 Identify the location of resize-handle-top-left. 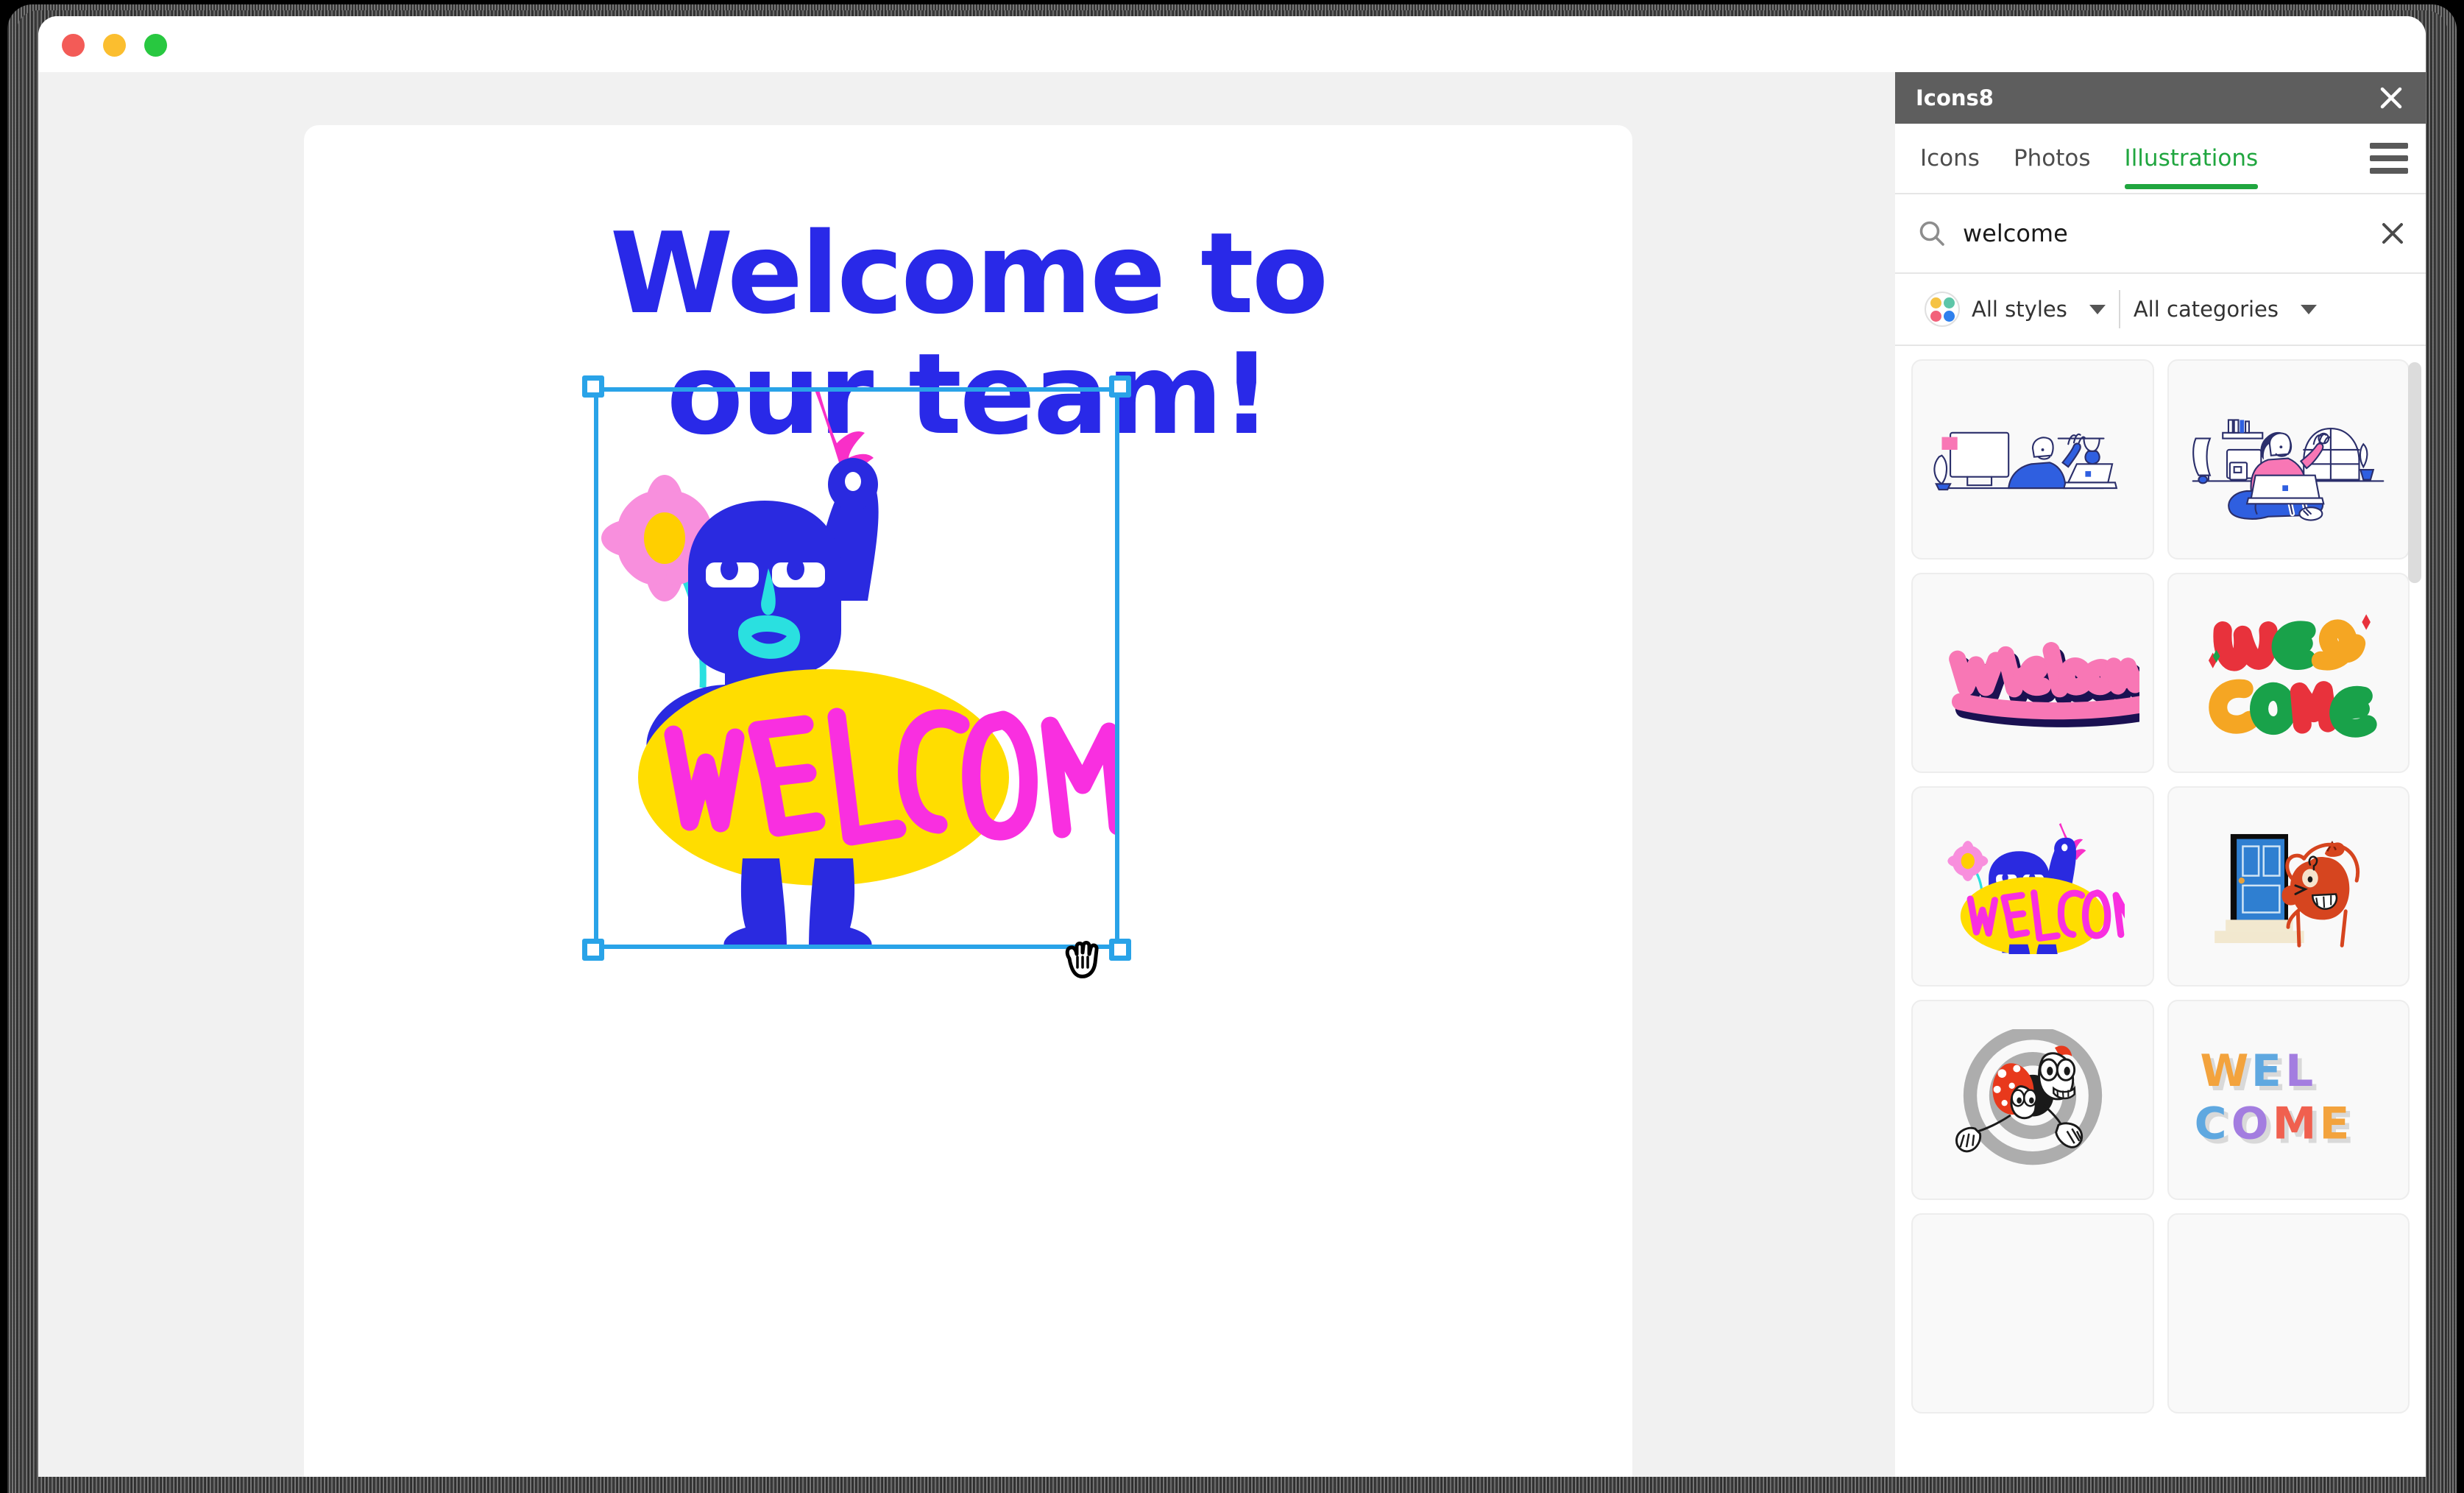
(593, 387).